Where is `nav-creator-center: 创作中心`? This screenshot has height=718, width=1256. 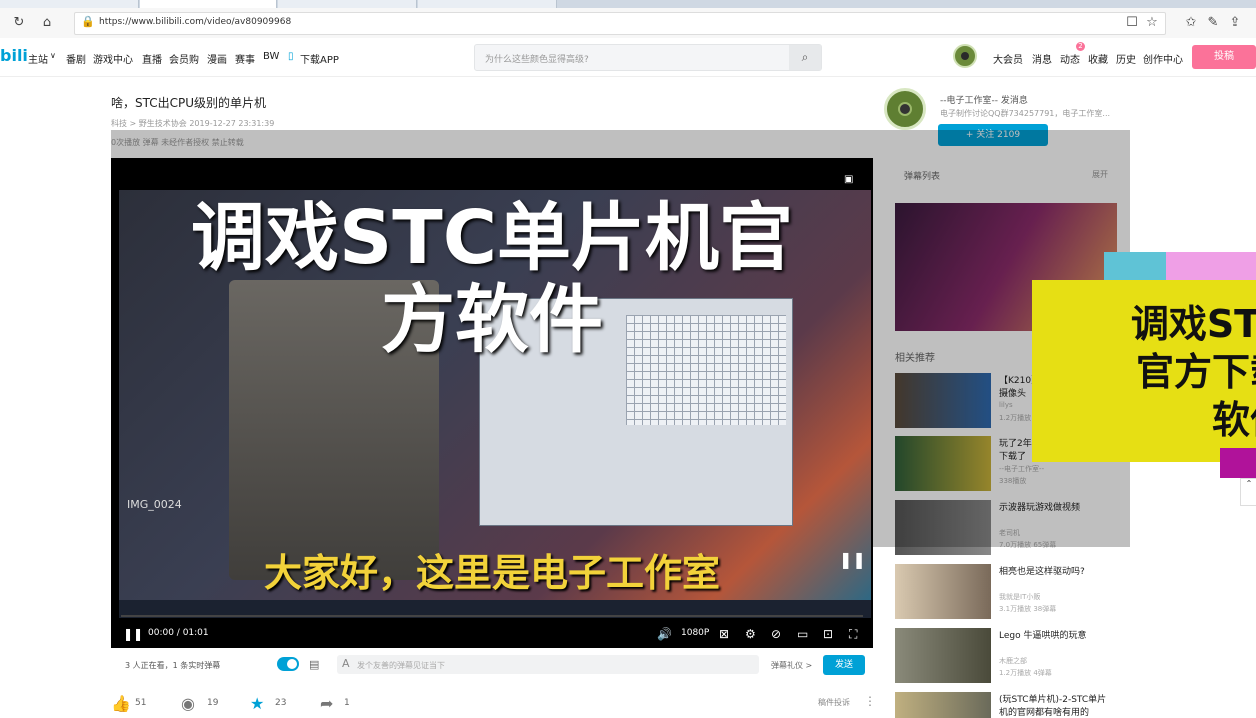
nav-creator-center: 创作中心 is located at coordinates (1163, 58).